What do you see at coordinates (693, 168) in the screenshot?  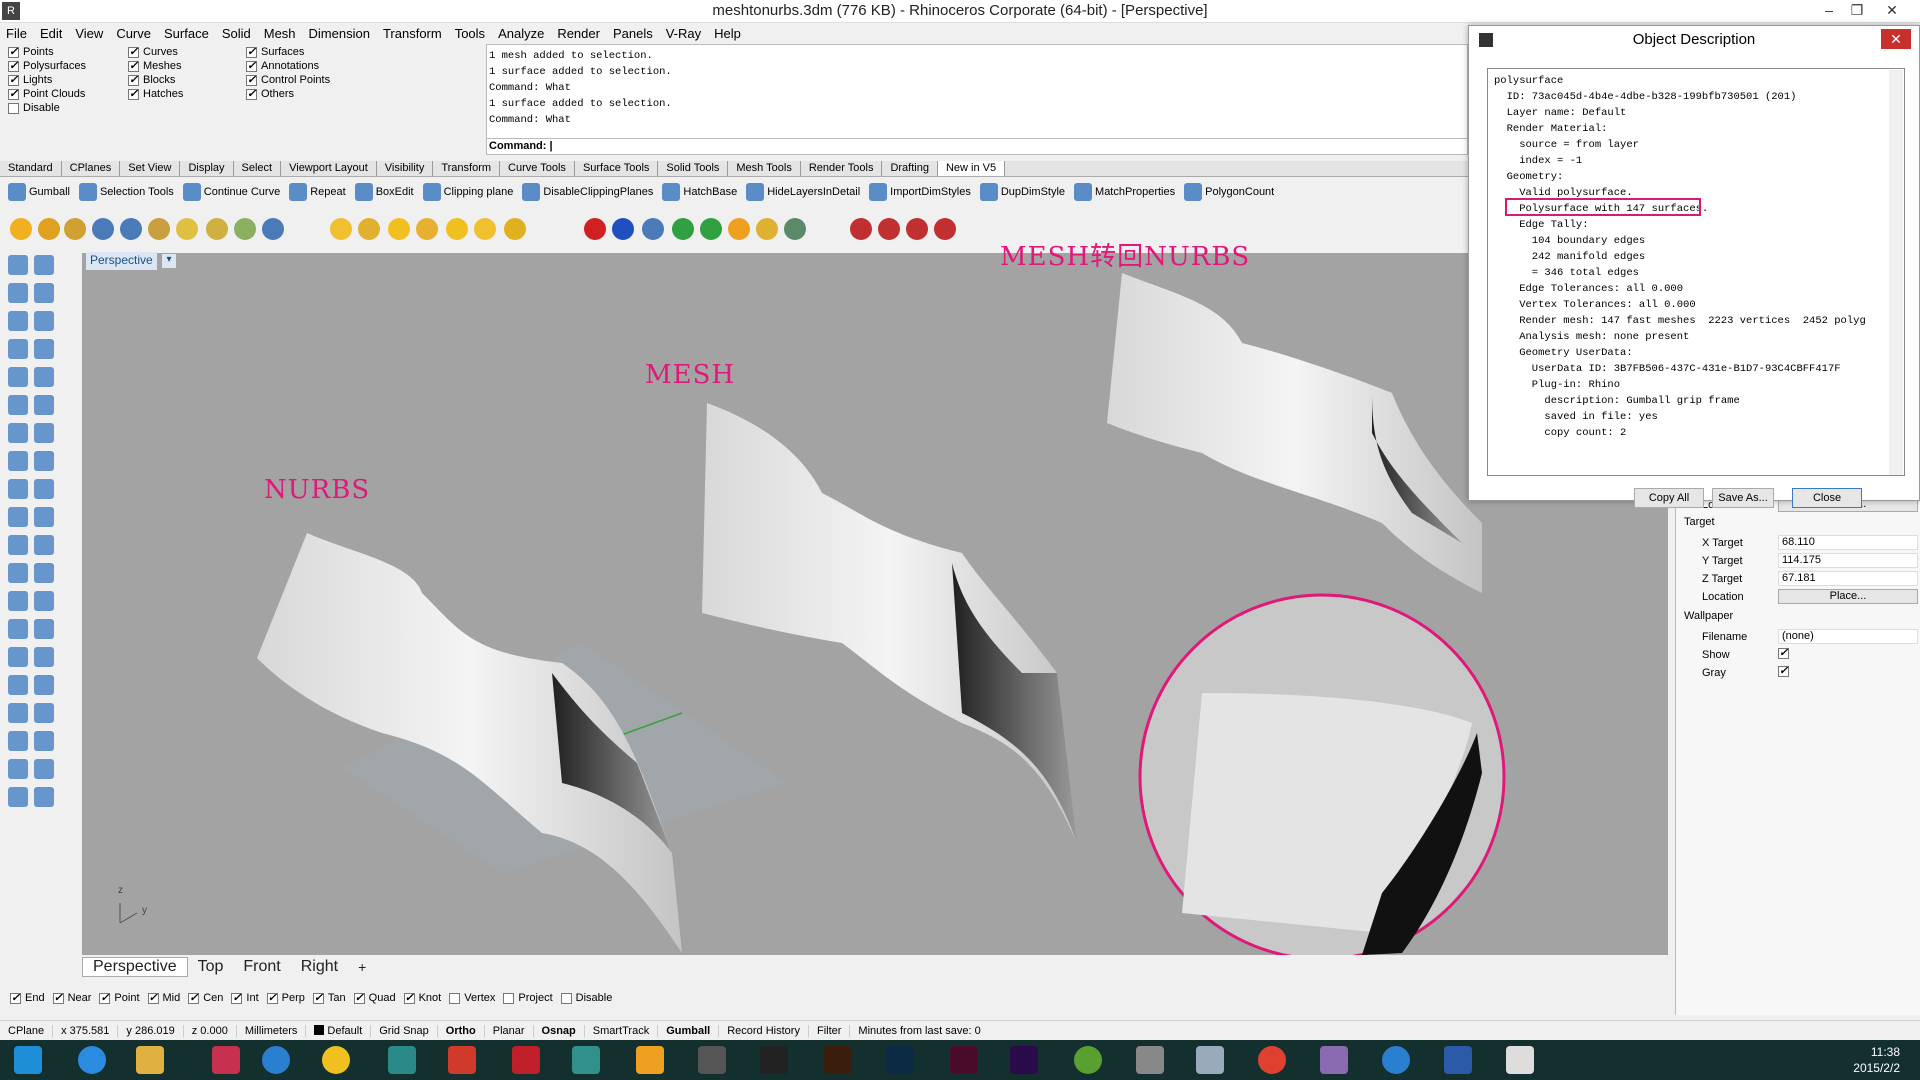 I see `tab-solid-tools: Solid Tools` at bounding box center [693, 168].